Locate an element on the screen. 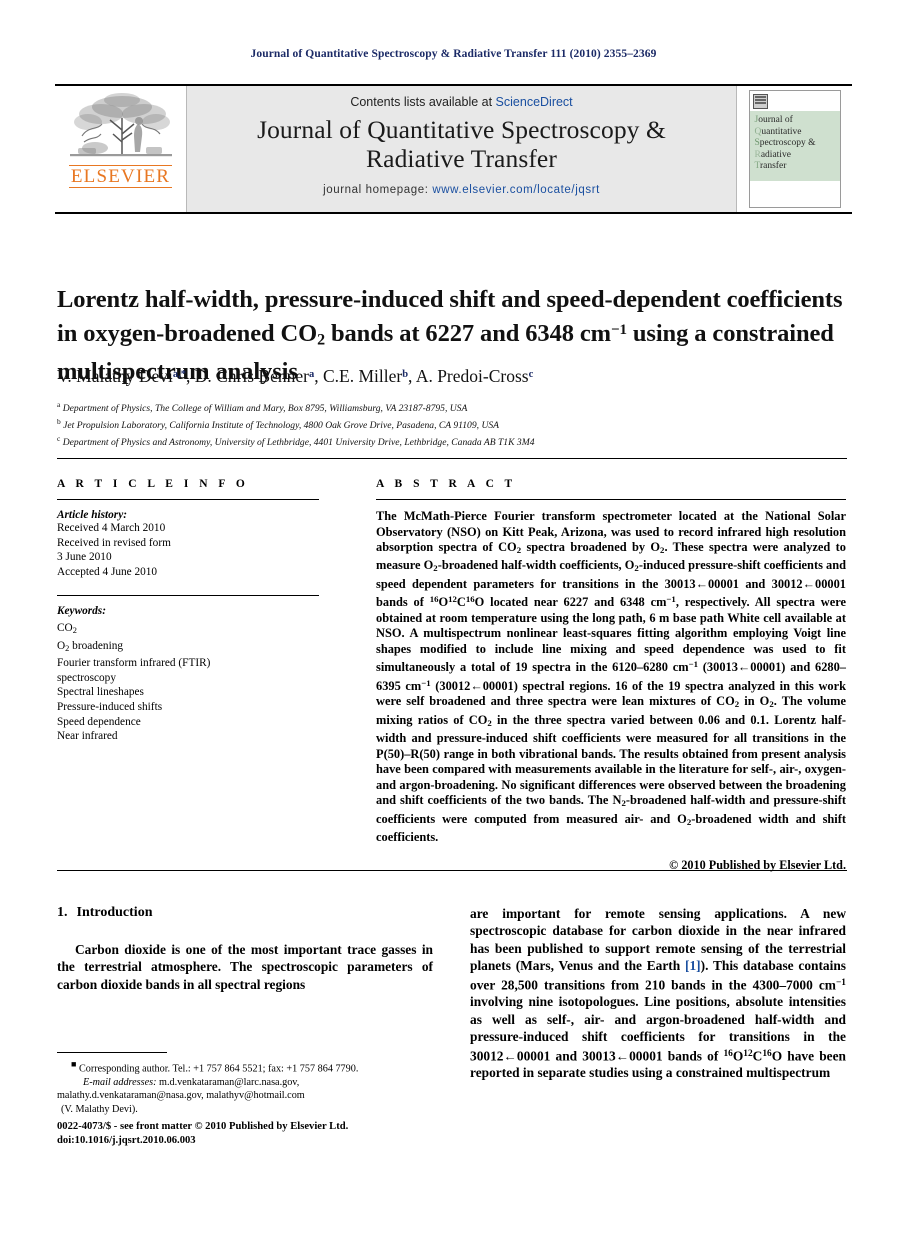 The width and height of the screenshot is (907, 1238). article-history-label: Article history: is located at coordinates (92, 515).